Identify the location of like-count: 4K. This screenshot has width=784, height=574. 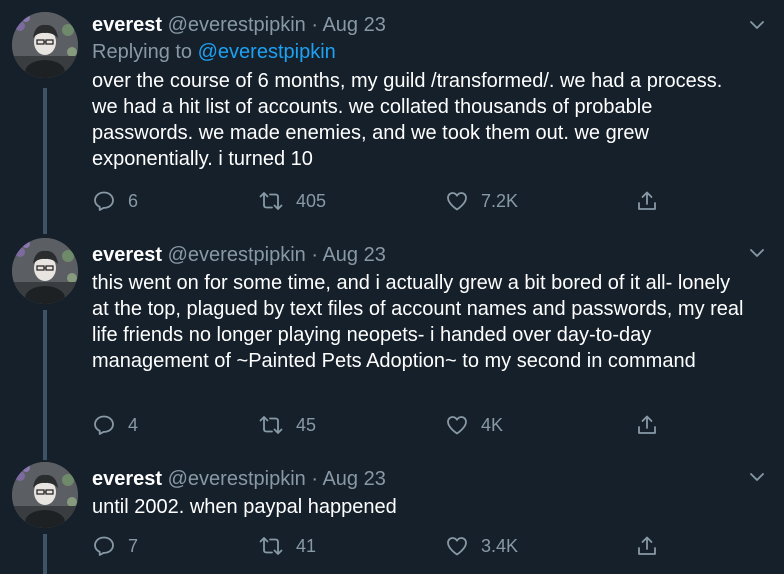
(492, 424).